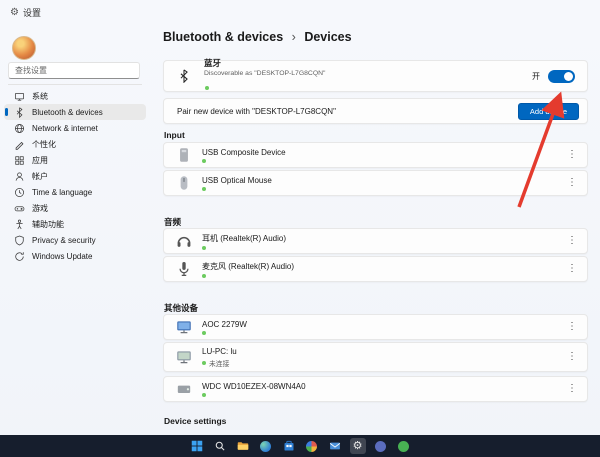  I want to click on device-name: USB Optical Mouse, so click(237, 180).